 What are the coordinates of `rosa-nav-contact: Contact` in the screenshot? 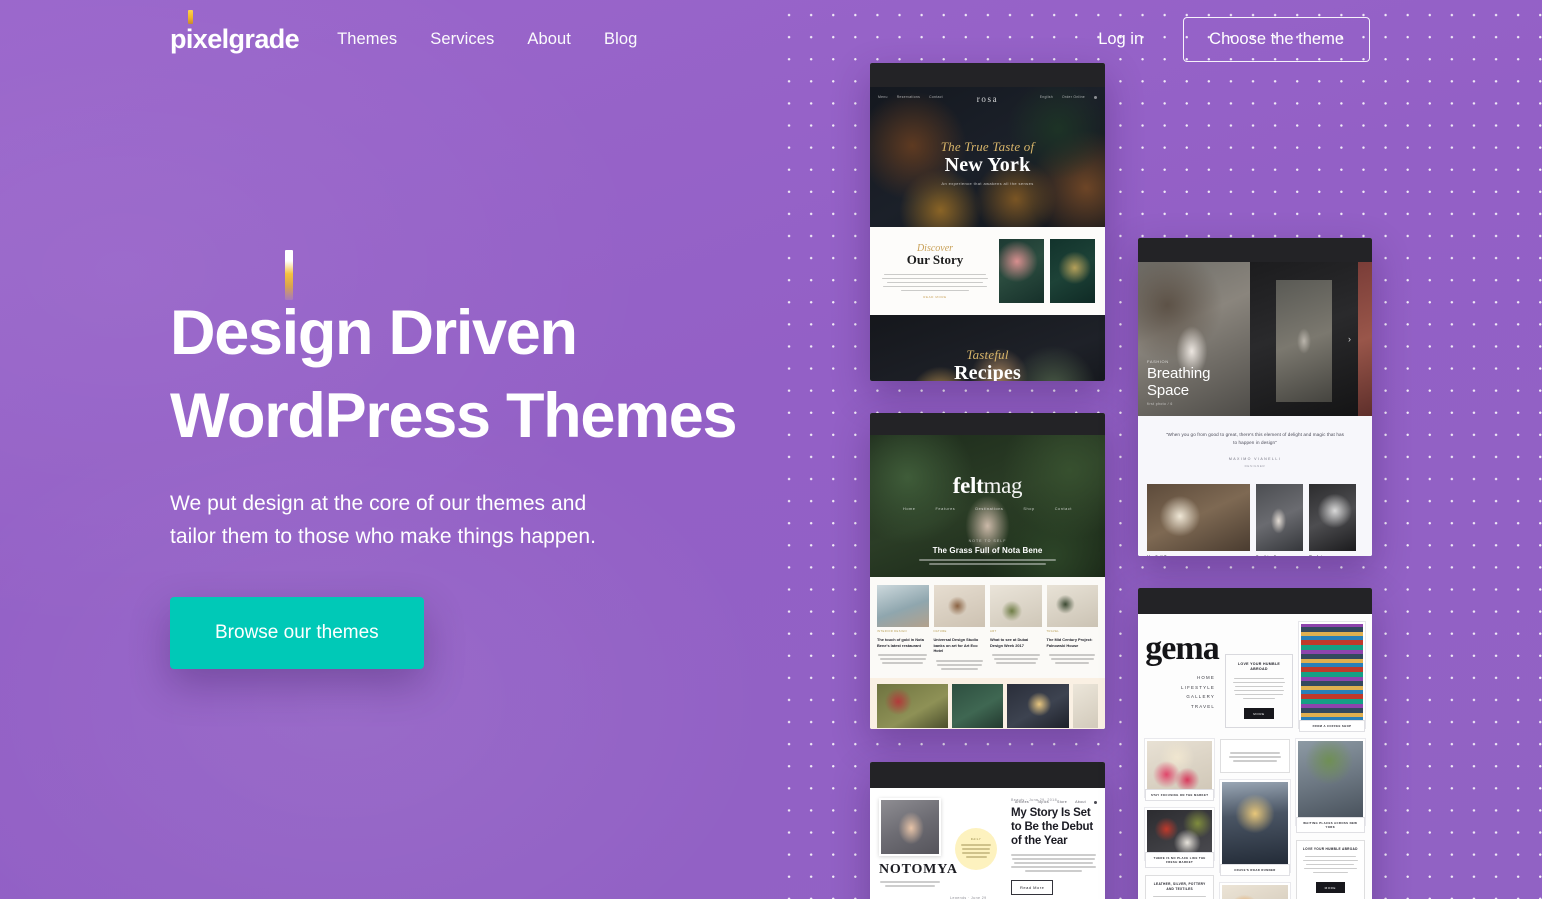 It's located at (936, 97).